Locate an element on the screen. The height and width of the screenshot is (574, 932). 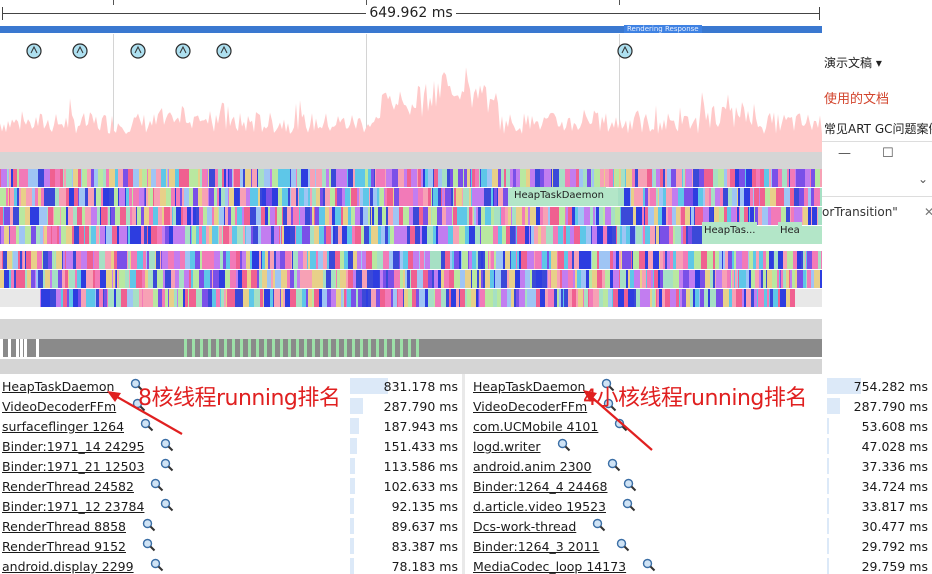
maximize-icon: ☐ is located at coordinates (888, 153).